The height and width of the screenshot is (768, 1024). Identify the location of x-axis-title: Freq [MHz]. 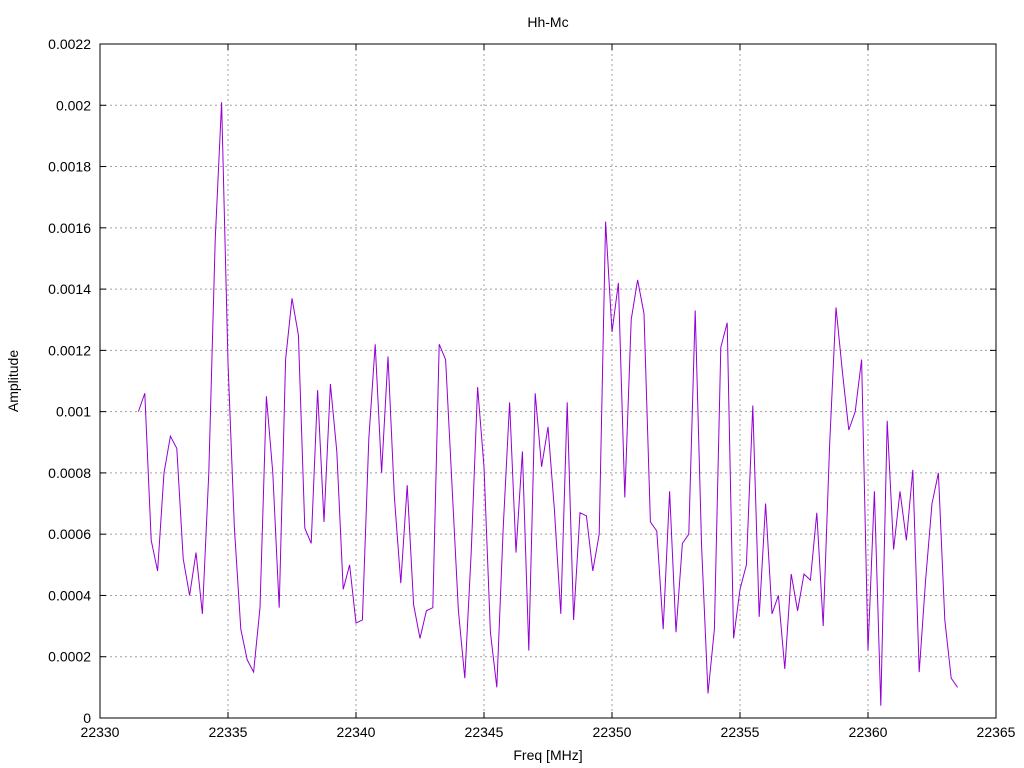
(547, 755).